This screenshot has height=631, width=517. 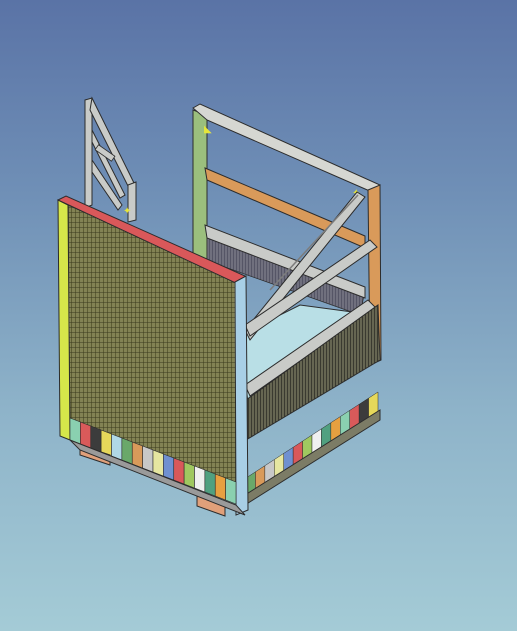 I want to click on front-right-post, so click(x=241, y=395).